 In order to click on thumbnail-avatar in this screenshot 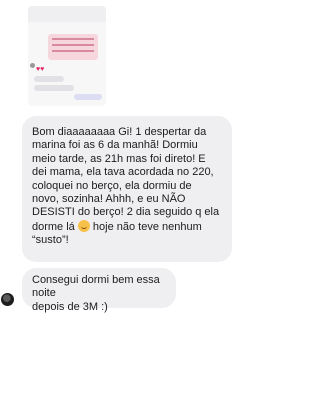, I will do `click(32, 65)`.